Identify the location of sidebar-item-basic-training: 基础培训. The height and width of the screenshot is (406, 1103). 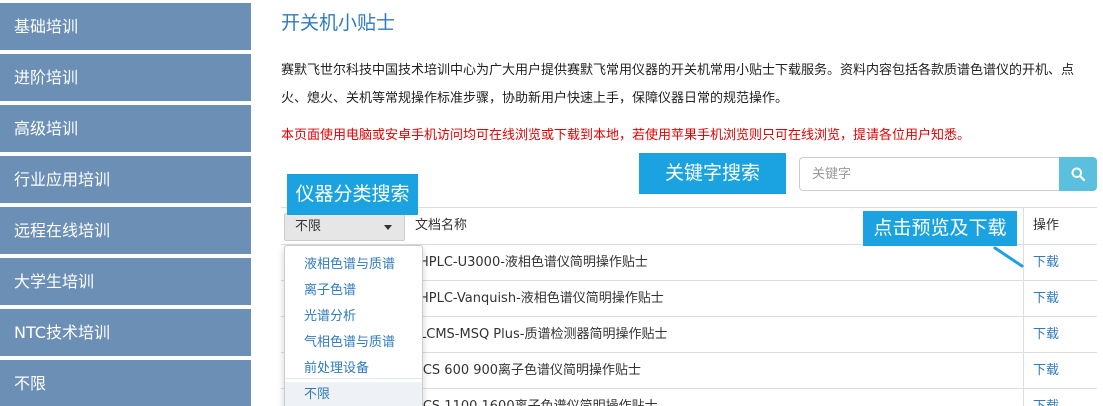
(125, 26).